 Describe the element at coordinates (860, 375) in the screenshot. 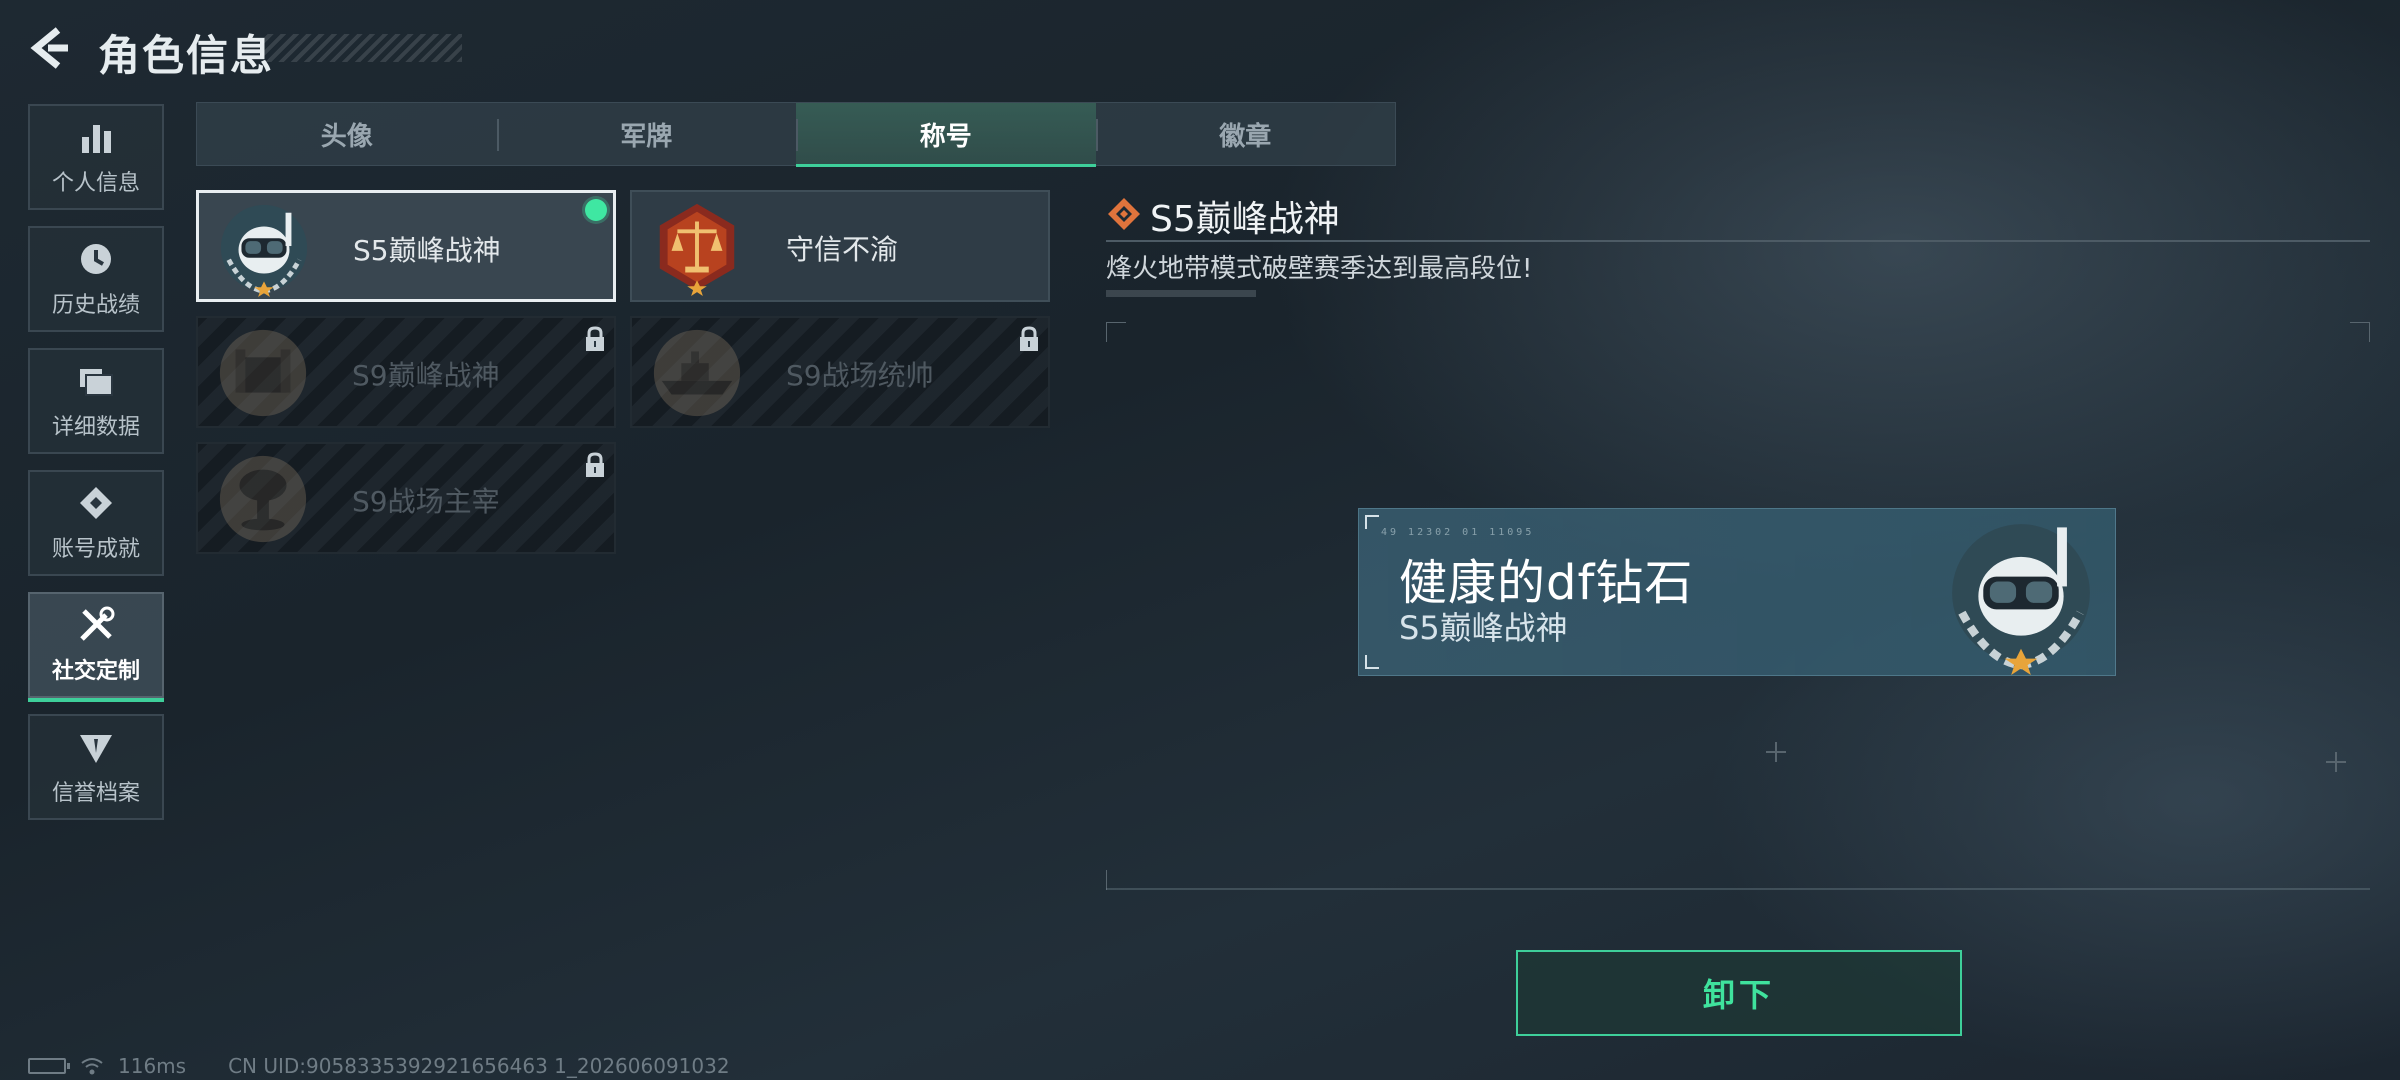

I see `title-card-name: S9战场统帅` at that location.